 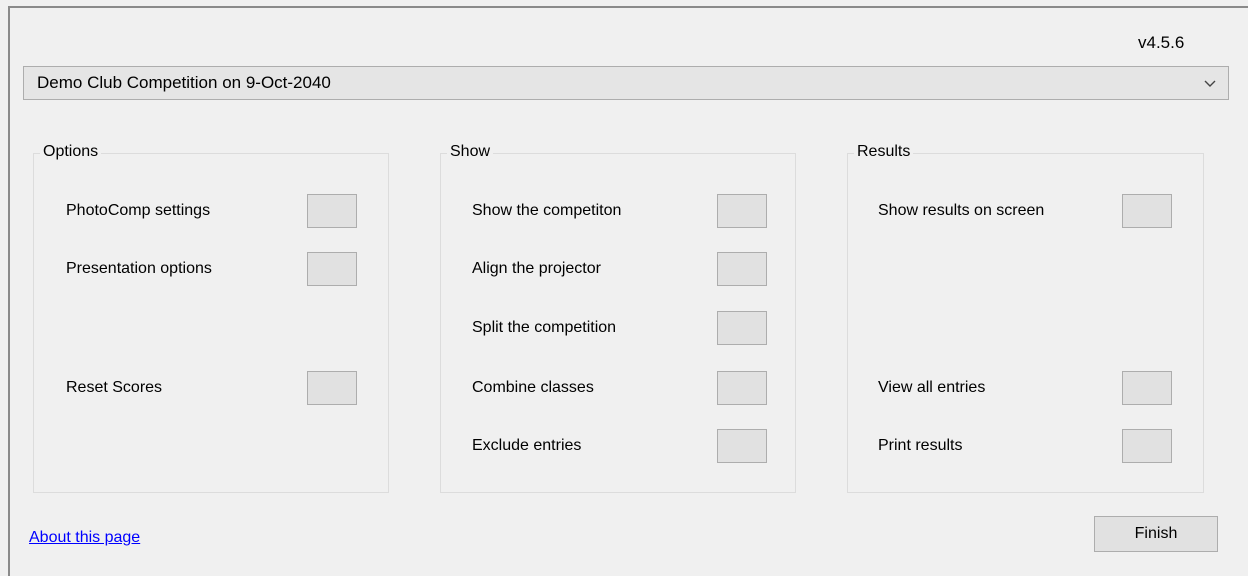 I want to click on finish-button: Finish, so click(x=1156, y=534).